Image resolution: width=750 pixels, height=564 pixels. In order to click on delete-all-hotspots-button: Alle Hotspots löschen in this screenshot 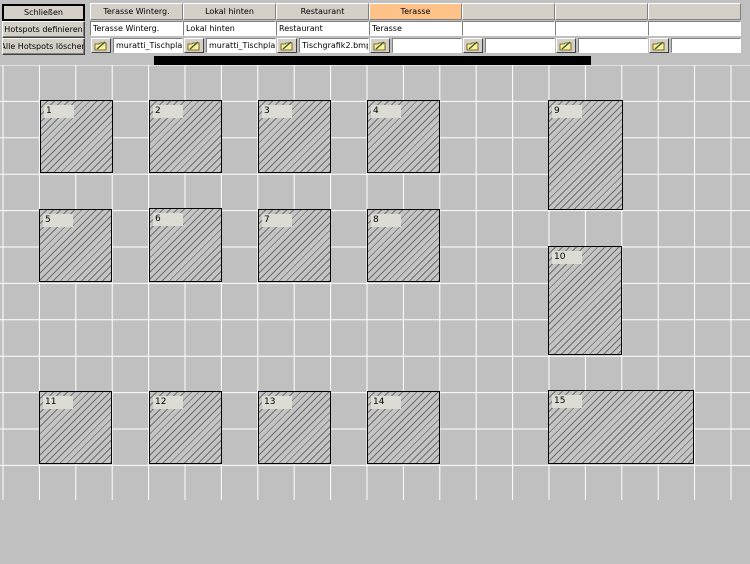, I will do `click(43, 46)`.